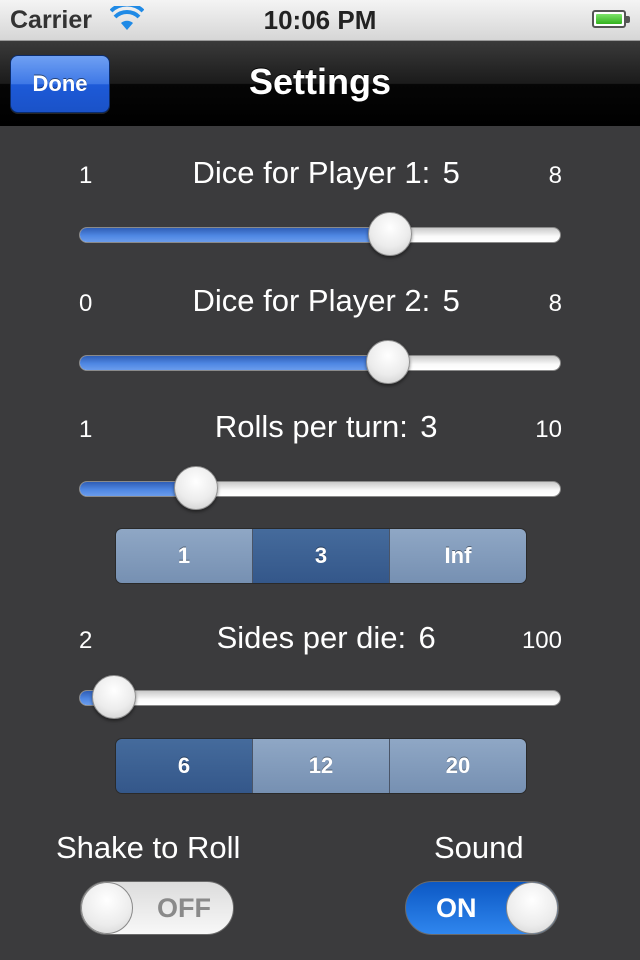 The height and width of the screenshot is (960, 640). I want to click on dice-player1-slider-thumb, so click(389, 234).